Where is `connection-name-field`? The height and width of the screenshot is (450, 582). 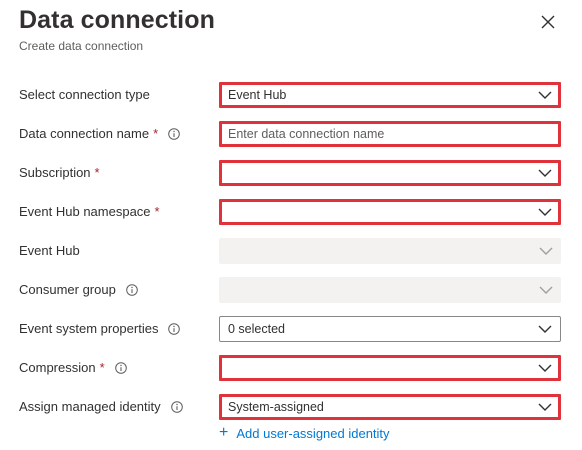
connection-name-field is located at coordinates (390, 134).